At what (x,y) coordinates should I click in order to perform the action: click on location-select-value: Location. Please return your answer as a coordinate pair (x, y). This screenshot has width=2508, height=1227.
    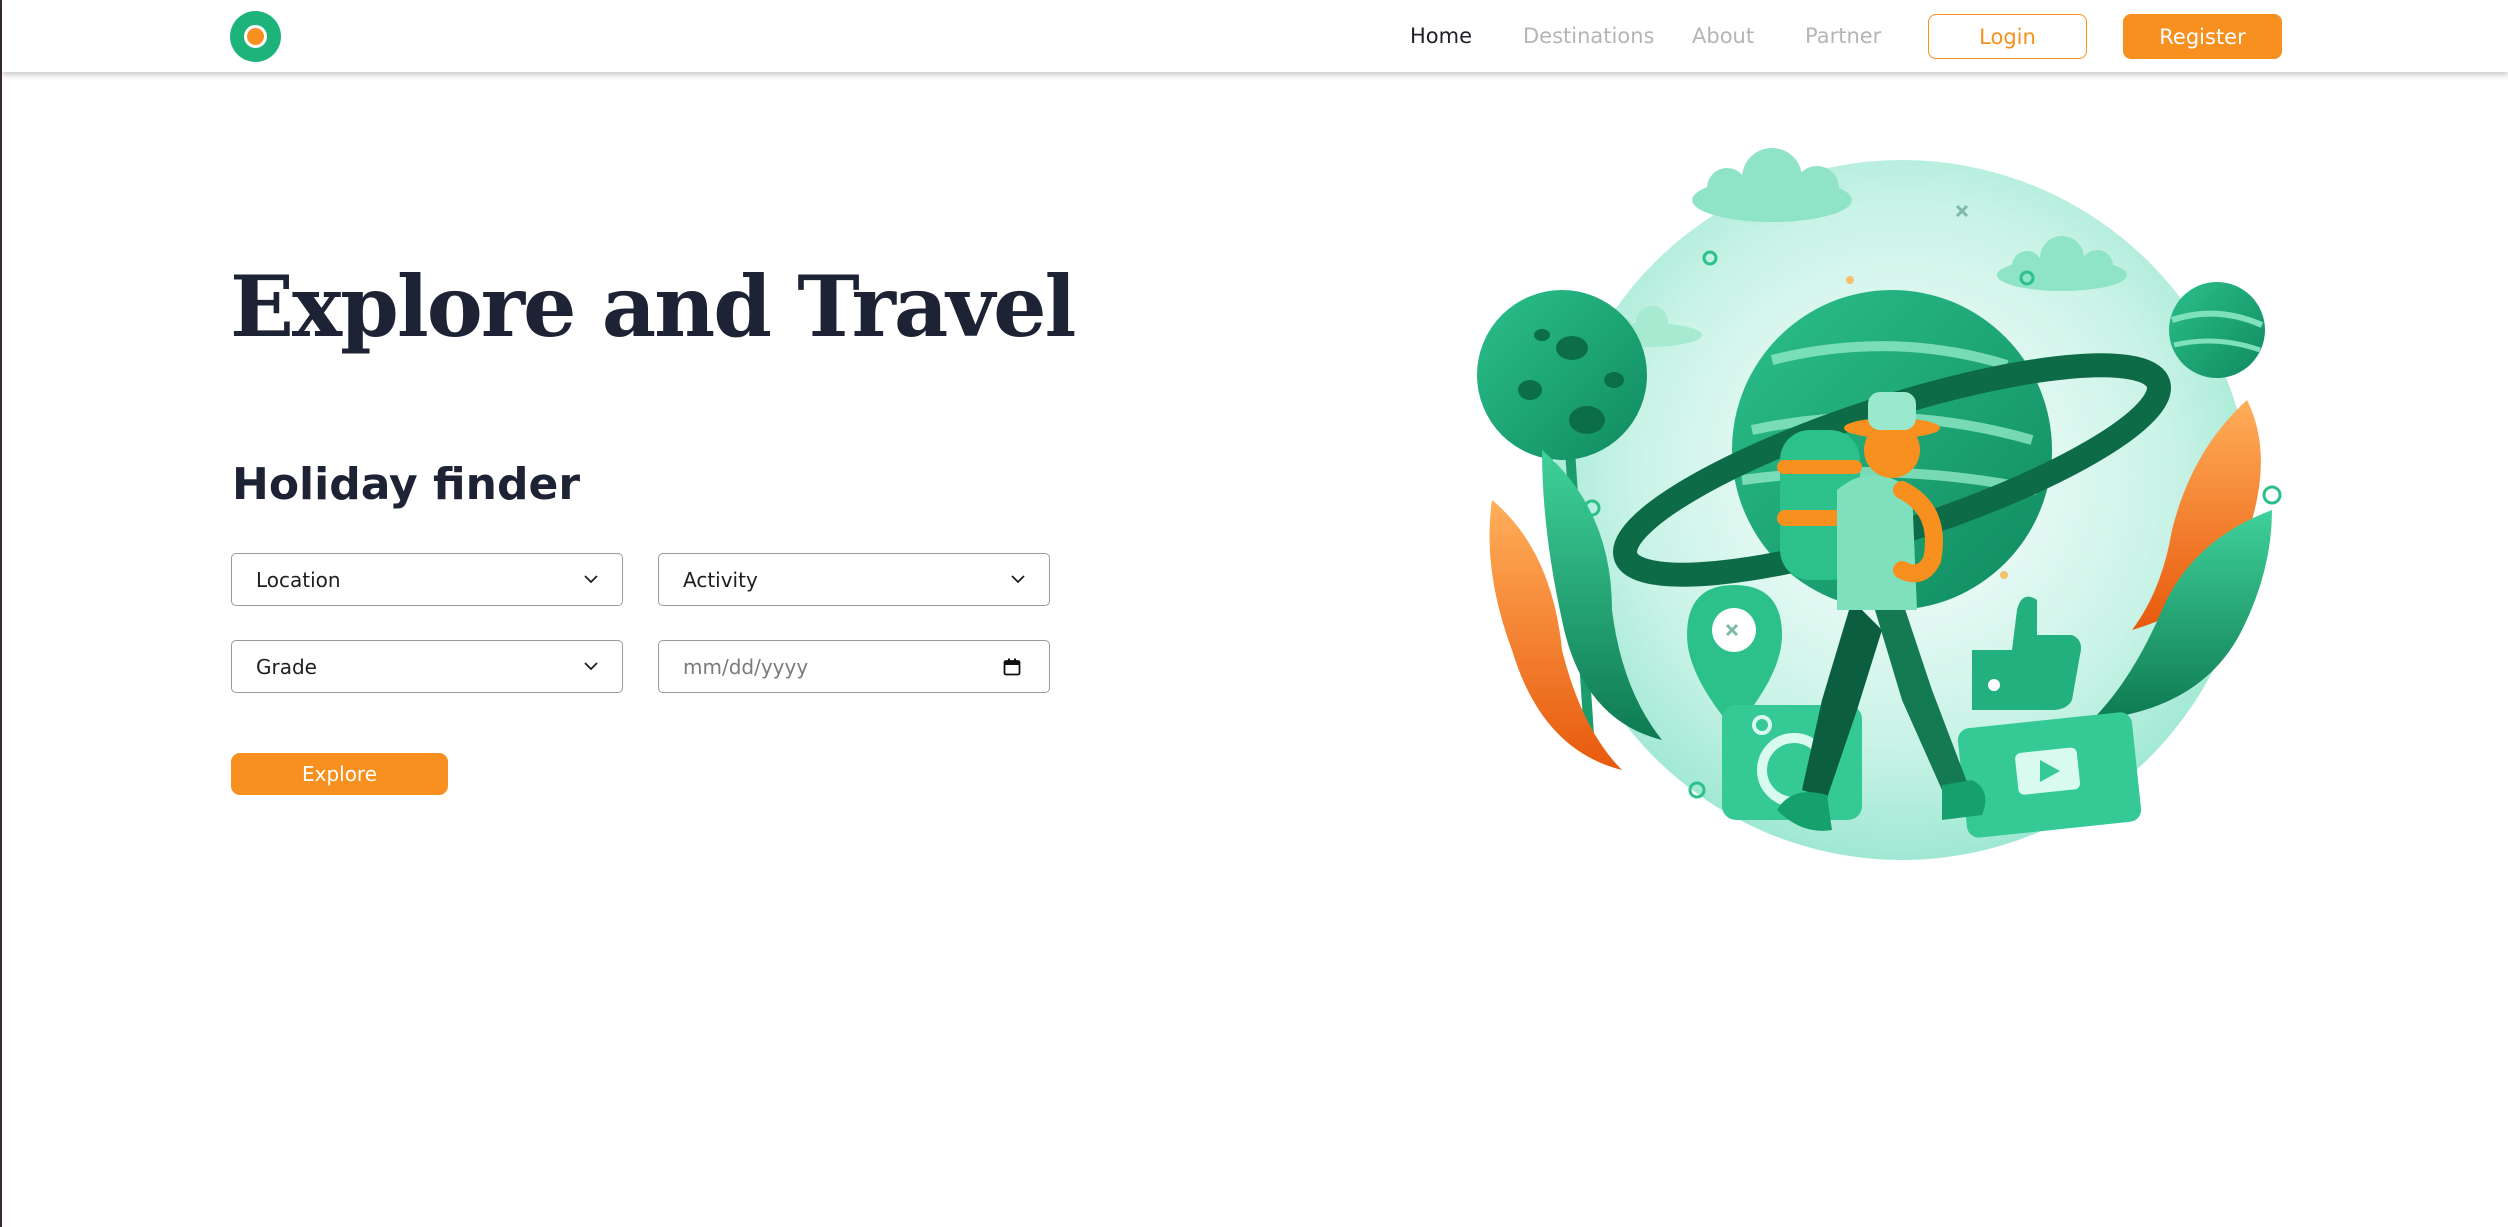
    Looking at the image, I should click on (298, 579).